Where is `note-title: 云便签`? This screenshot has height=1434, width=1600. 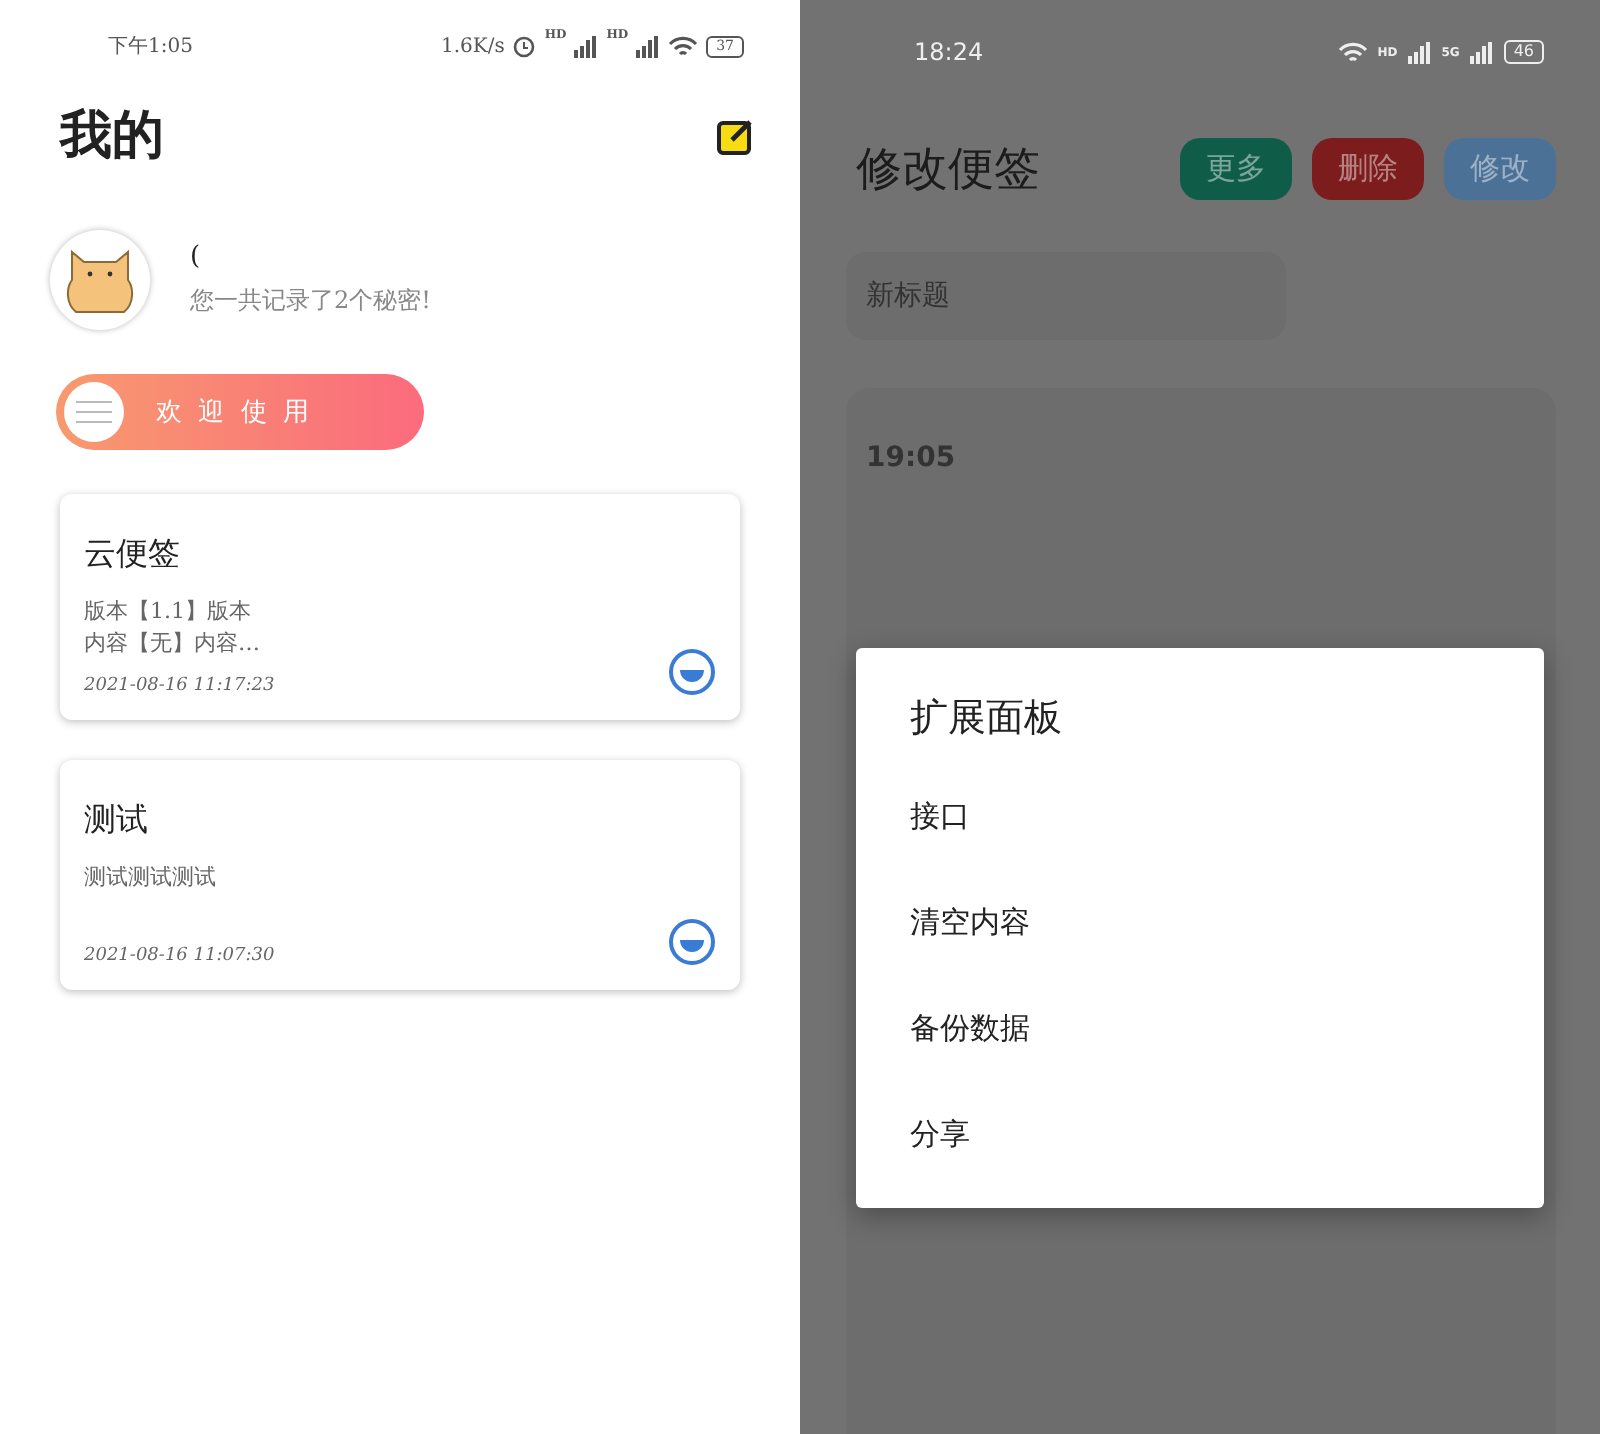 note-title: 云便签 is located at coordinates (133, 555).